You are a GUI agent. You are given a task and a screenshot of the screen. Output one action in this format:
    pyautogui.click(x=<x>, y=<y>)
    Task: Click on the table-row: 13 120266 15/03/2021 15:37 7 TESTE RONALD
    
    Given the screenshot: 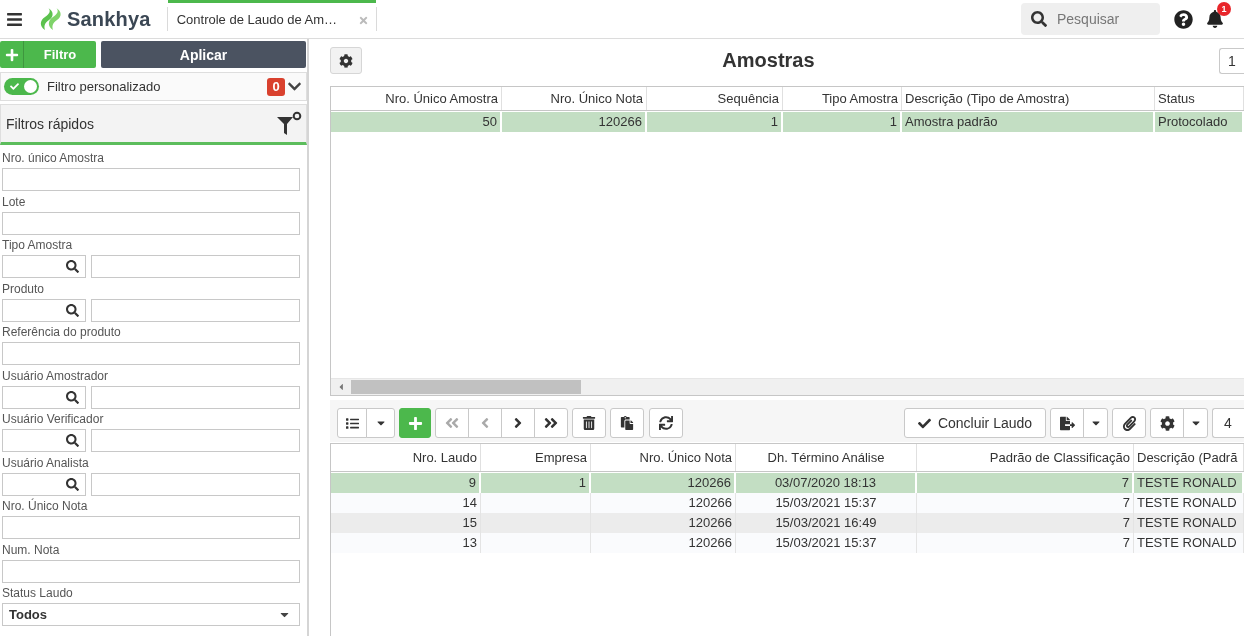 What is the action you would take?
    pyautogui.click(x=787, y=543)
    